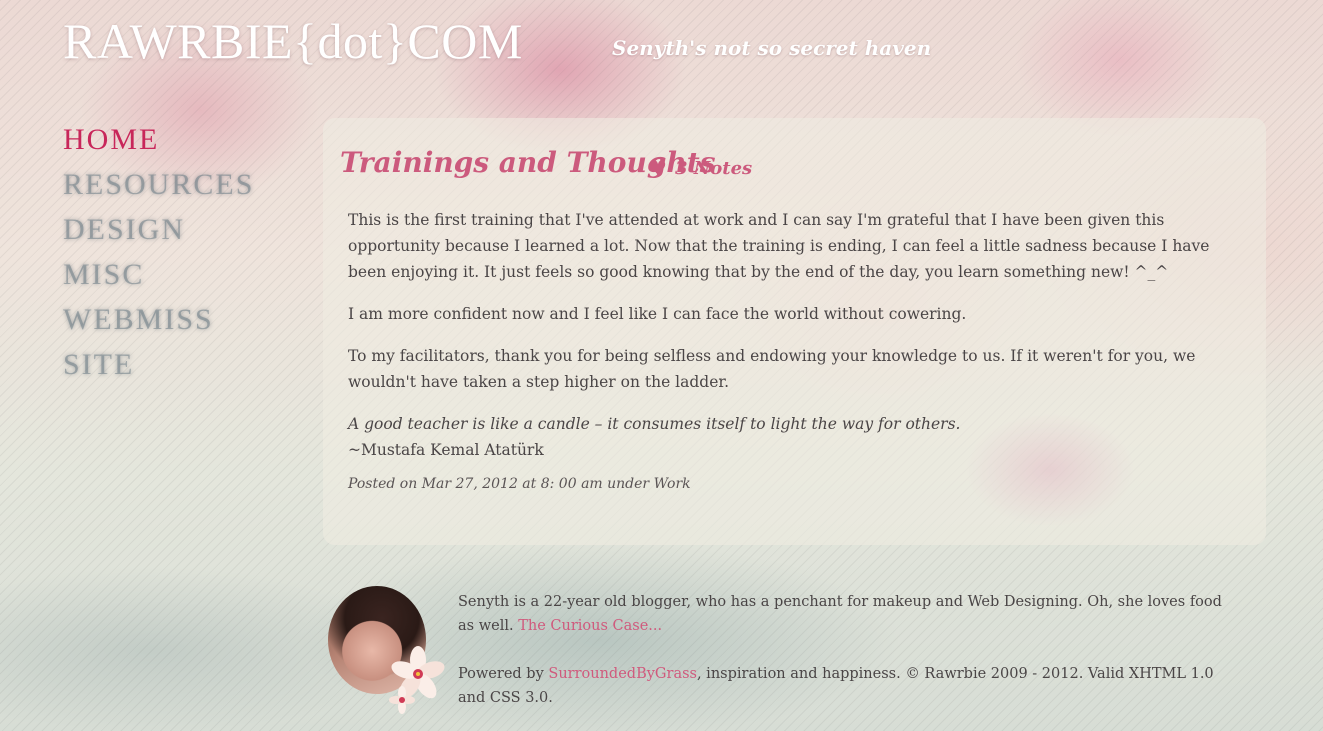 The height and width of the screenshot is (731, 1323). I want to click on main-nav: HOME RESOURCES DESIGN MISC WEBMISS SITE, so click(158, 257).